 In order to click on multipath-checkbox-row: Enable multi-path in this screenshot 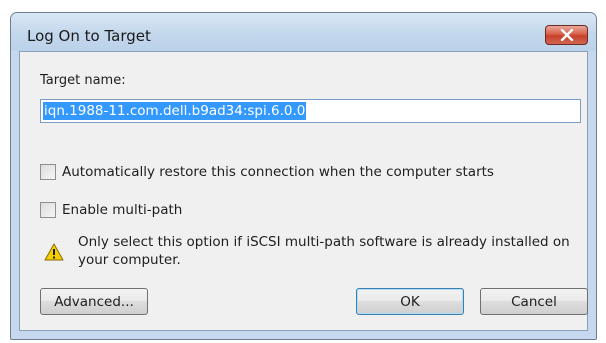, I will do `click(111, 210)`.